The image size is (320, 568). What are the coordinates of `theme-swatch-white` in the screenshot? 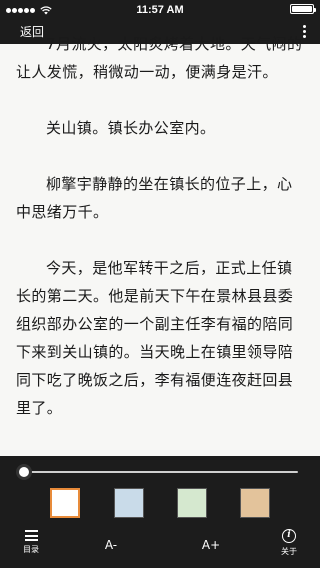 It's located at (65, 503).